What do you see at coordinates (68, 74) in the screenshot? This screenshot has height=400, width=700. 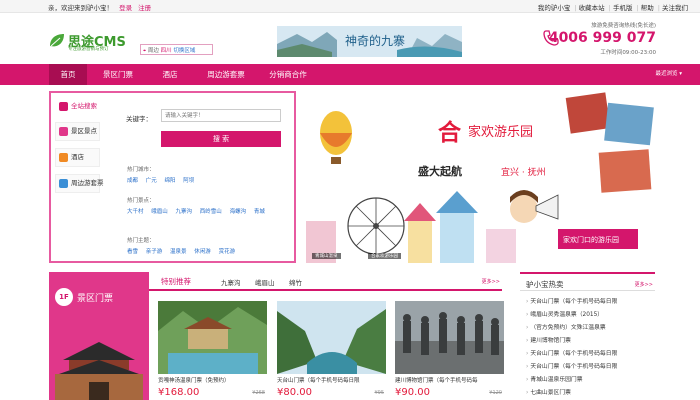 I see `nav-home: 首页` at bounding box center [68, 74].